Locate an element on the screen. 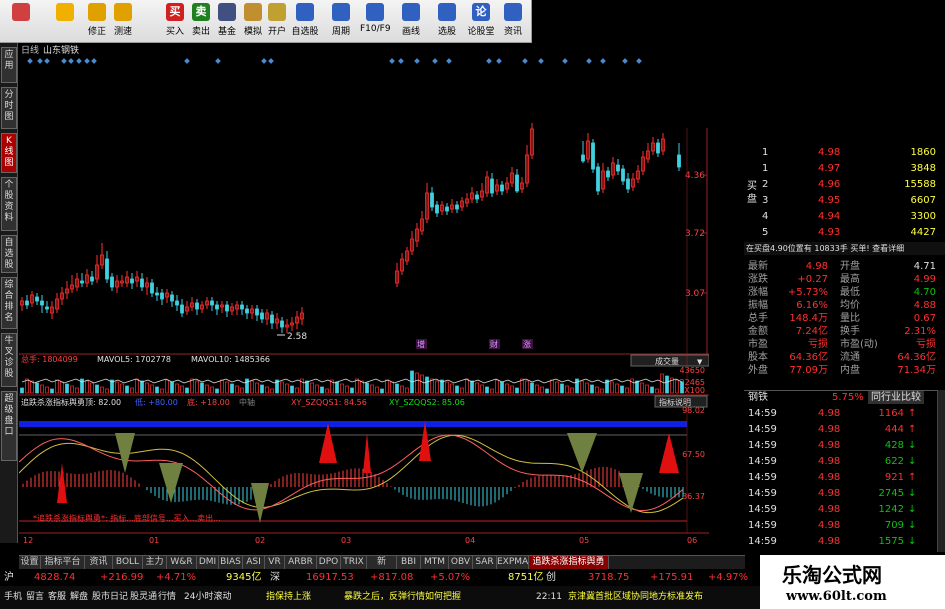 The width and height of the screenshot is (945, 609). status-link: 24小时滚动 is located at coordinates (207, 597).